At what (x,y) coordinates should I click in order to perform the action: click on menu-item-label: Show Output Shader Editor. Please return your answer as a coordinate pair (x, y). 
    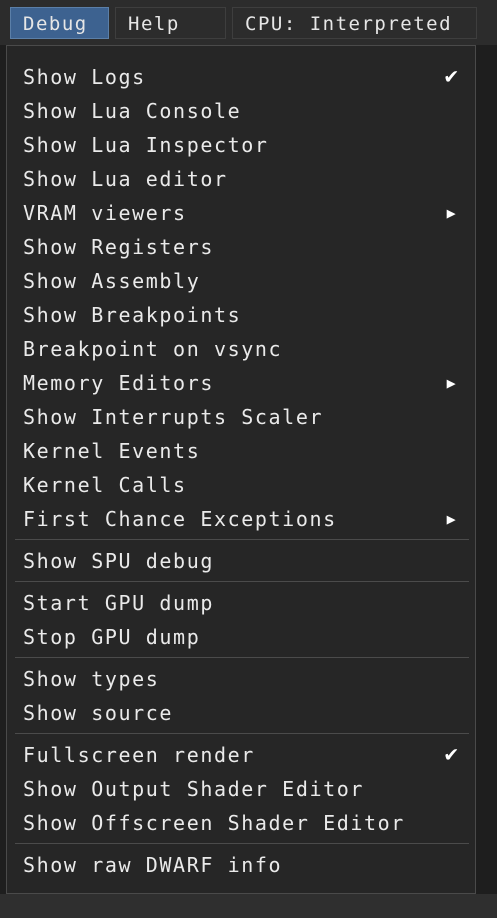
    Looking at the image, I should click on (194, 789).